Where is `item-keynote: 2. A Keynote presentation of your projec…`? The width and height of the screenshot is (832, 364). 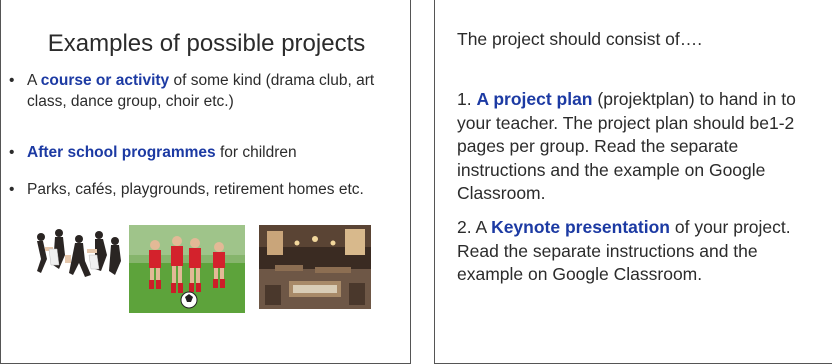 item-keynote: 2. A Keynote presentation of your projec… is located at coordinates (624, 250).